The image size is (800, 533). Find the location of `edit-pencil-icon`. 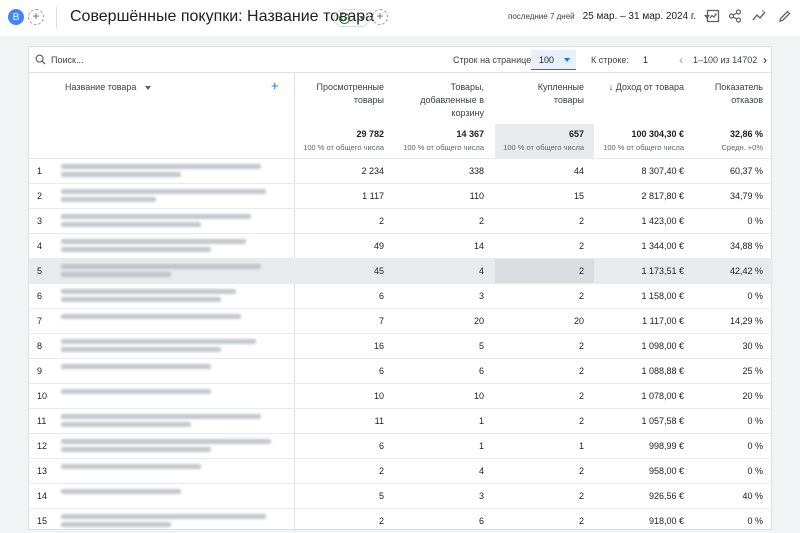

edit-pencil-icon is located at coordinates (785, 16).